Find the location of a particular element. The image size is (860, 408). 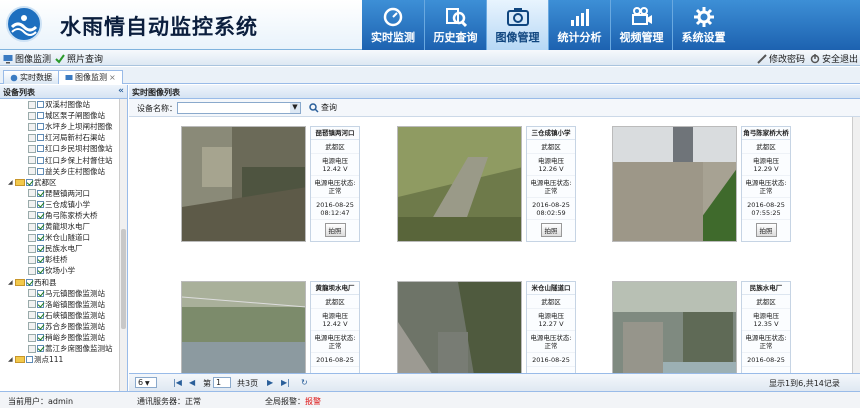

tree-item: 马元镇图像监测站 is located at coordinates (60, 293).